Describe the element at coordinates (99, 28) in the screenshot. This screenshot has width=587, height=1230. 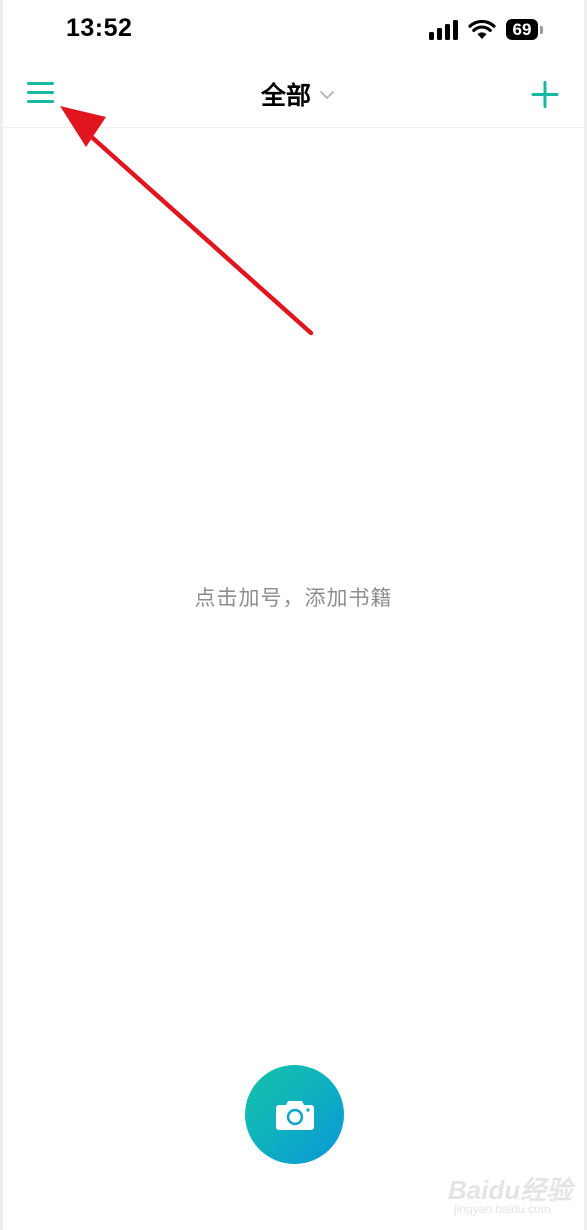
I see `status-time: 13:52` at that location.